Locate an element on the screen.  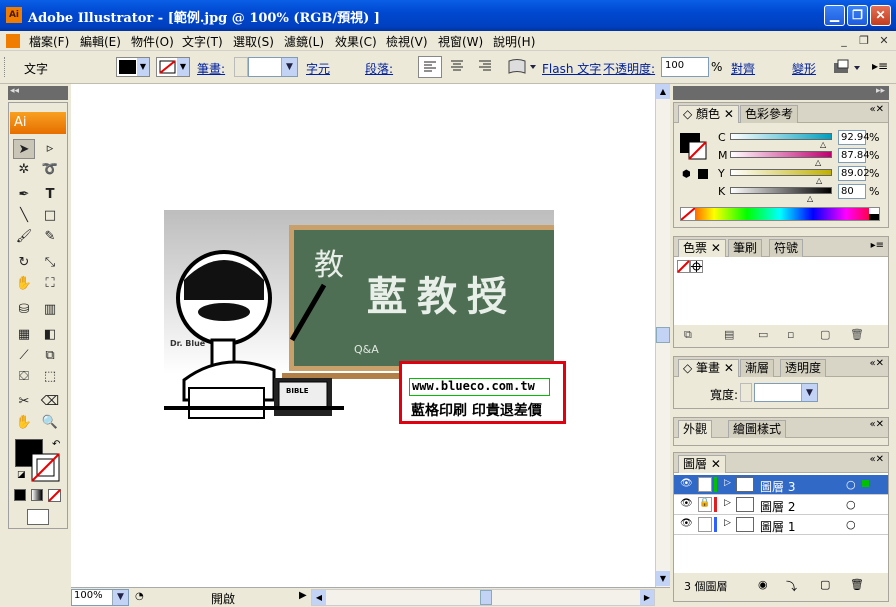
symbol-sprayer-tool-icon: ⛁ is located at coordinates (24, 310).